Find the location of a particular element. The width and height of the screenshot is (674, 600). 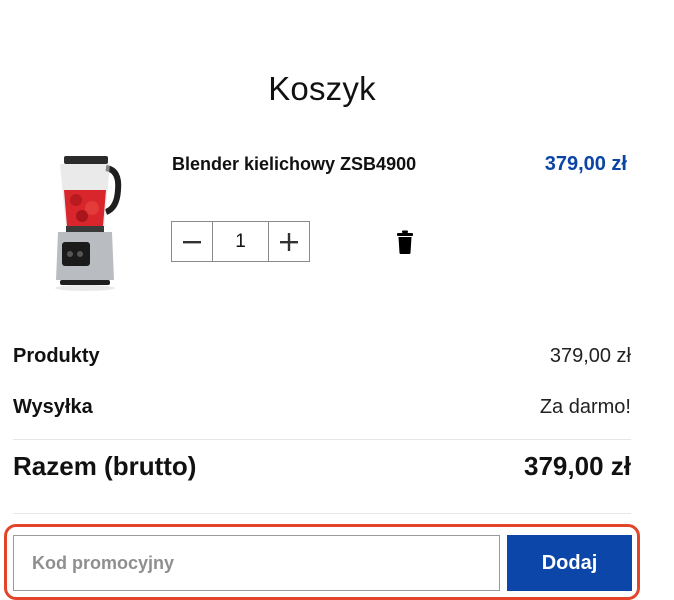

product-name: Blender kielichowy ZSB4900 is located at coordinates (294, 164).